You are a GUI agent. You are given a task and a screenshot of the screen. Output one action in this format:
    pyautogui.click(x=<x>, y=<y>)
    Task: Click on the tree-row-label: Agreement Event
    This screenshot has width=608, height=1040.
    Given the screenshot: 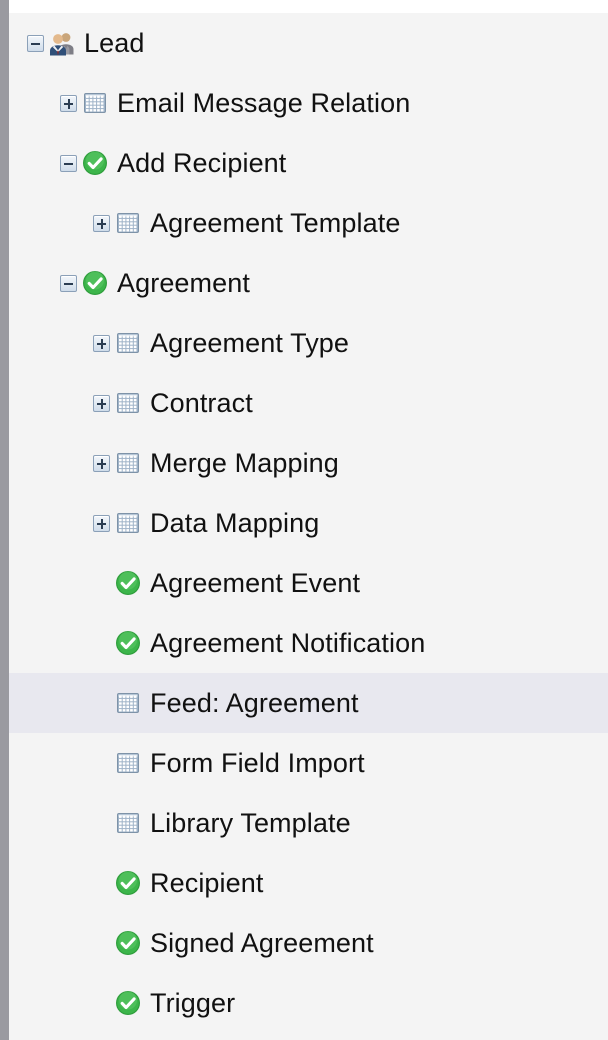 What is the action you would take?
    pyautogui.click(x=255, y=583)
    